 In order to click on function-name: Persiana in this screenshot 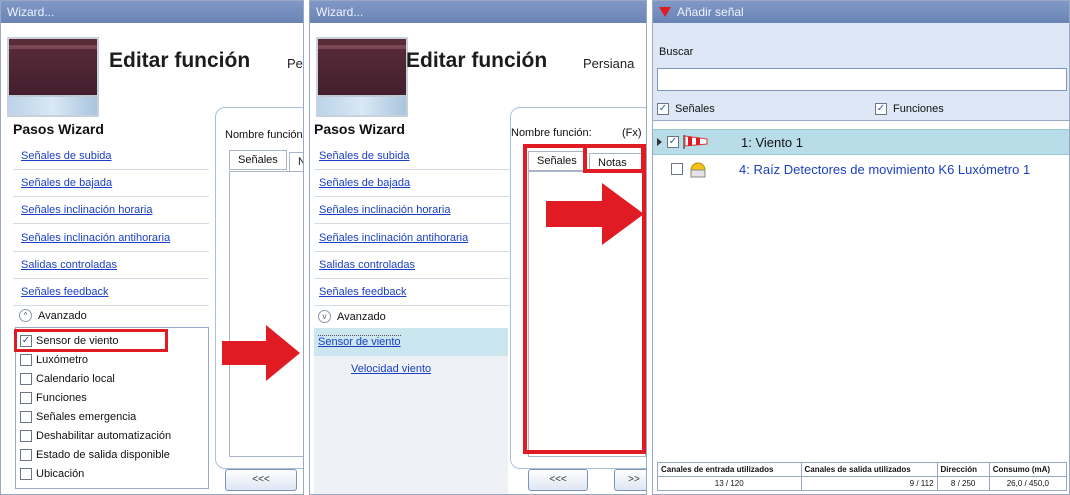, I will do `click(609, 63)`.